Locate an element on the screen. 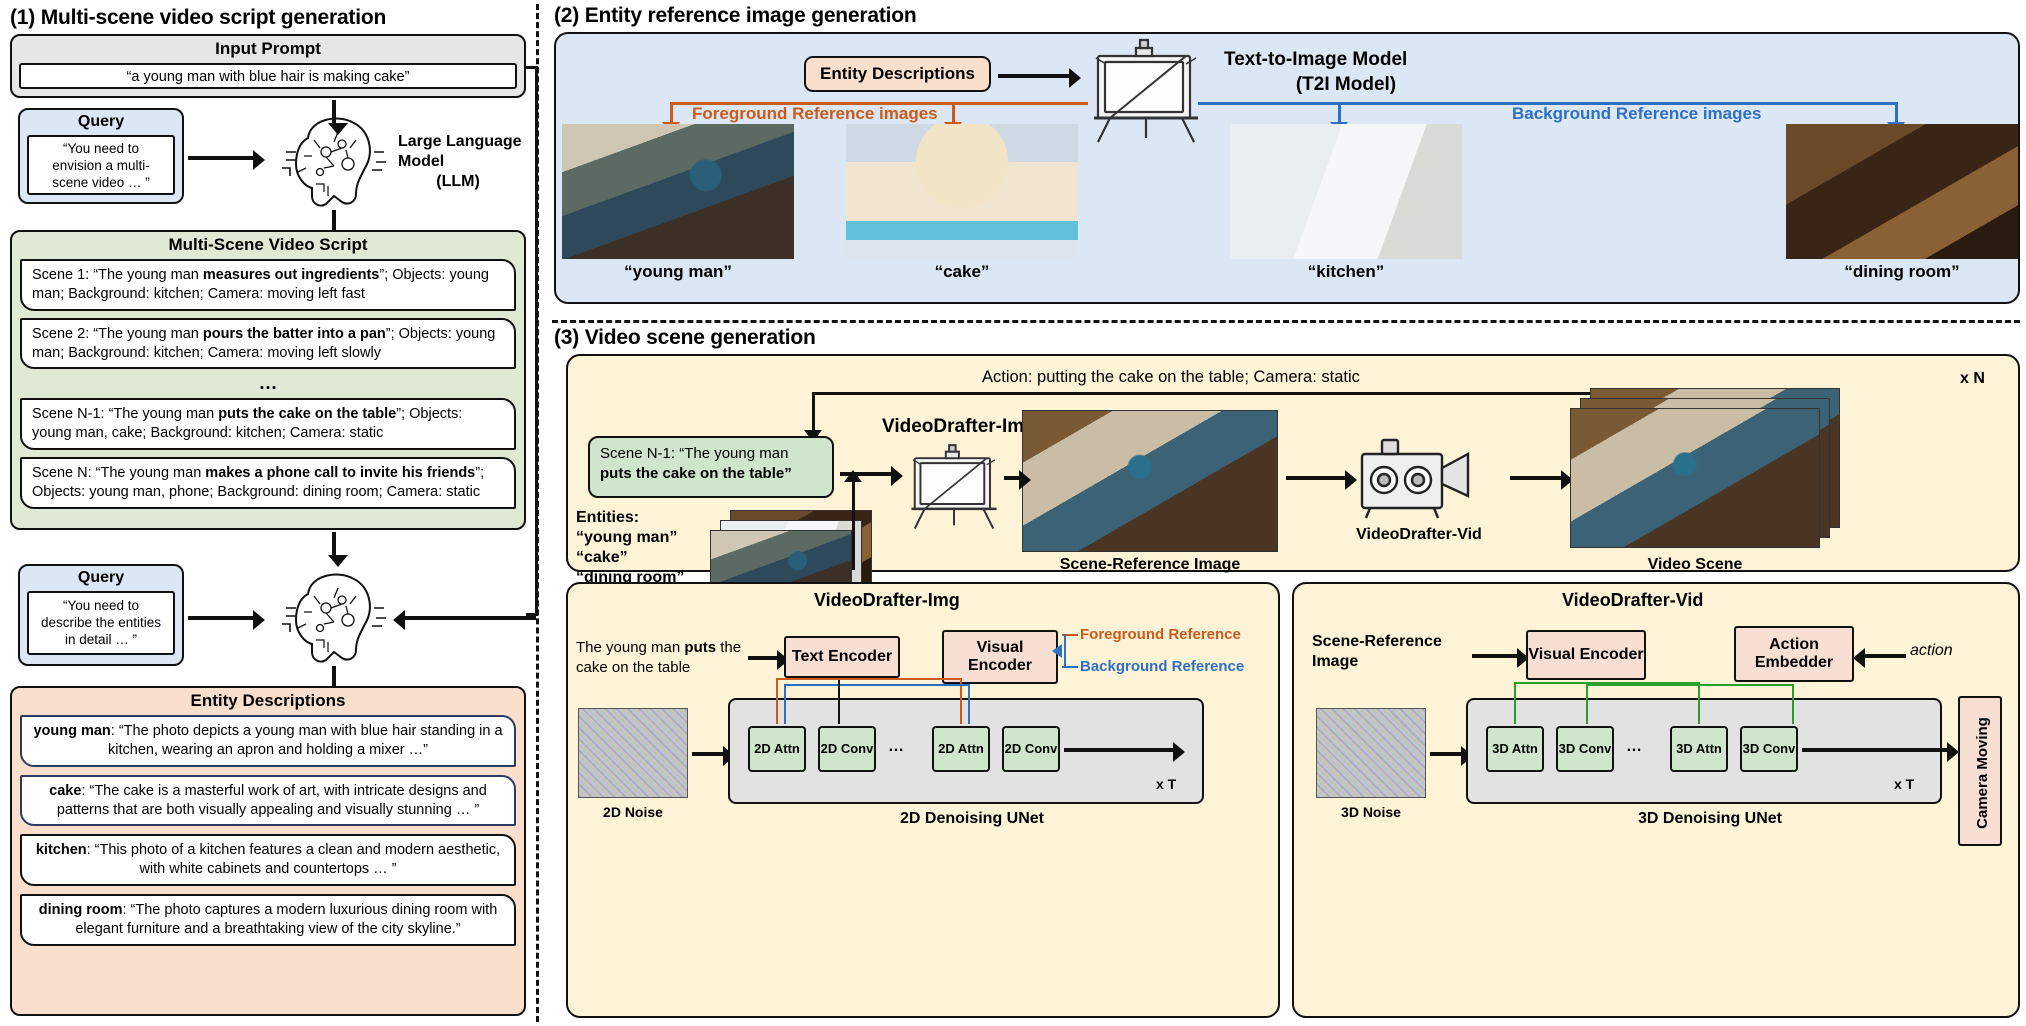 The width and height of the screenshot is (2026, 1026). img-detail-prompt: The young man puts the cake on the table is located at coordinates (659, 657).